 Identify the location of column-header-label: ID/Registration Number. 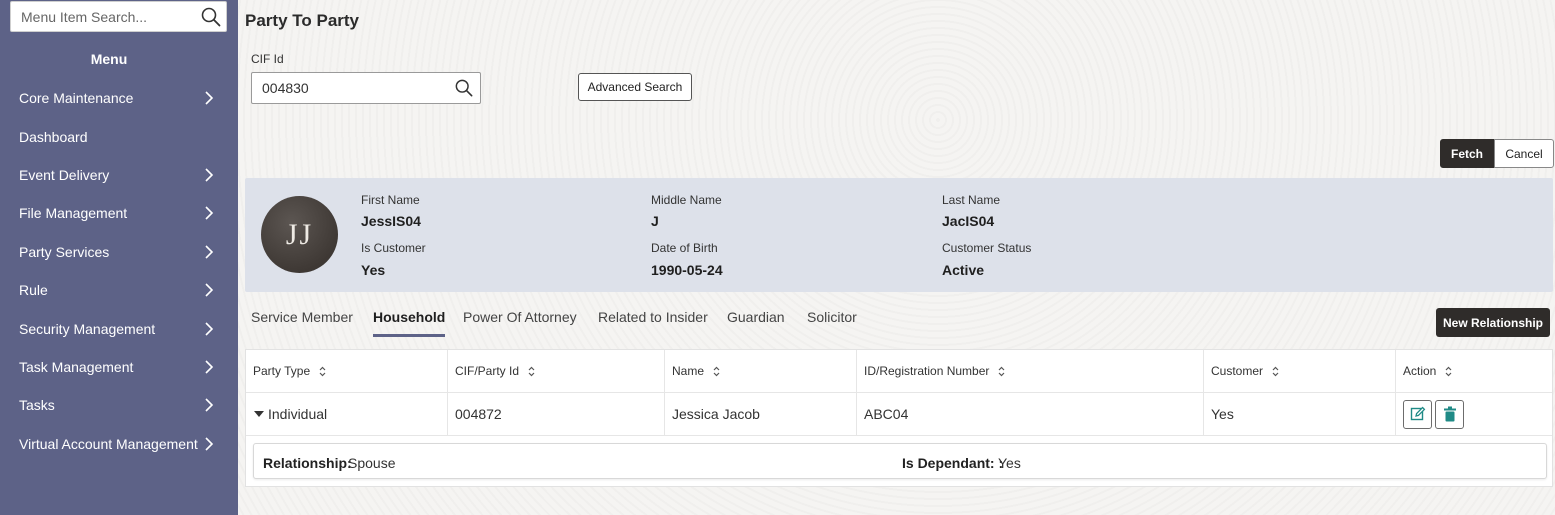
(927, 371).